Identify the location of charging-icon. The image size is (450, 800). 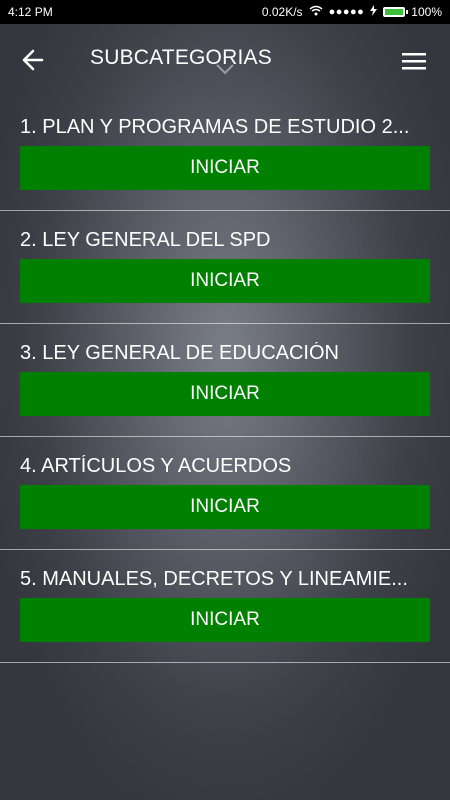
(374, 12).